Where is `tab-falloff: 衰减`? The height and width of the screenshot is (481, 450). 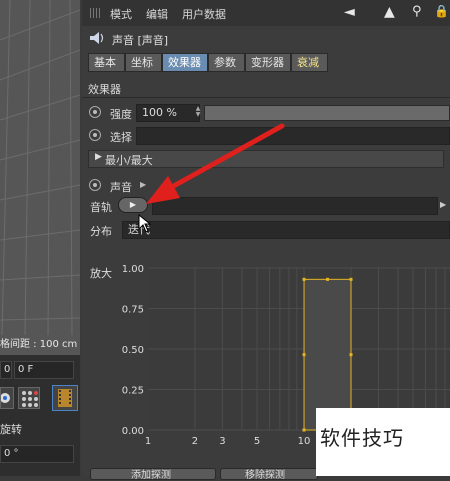 tab-falloff: 衰减 is located at coordinates (309, 62).